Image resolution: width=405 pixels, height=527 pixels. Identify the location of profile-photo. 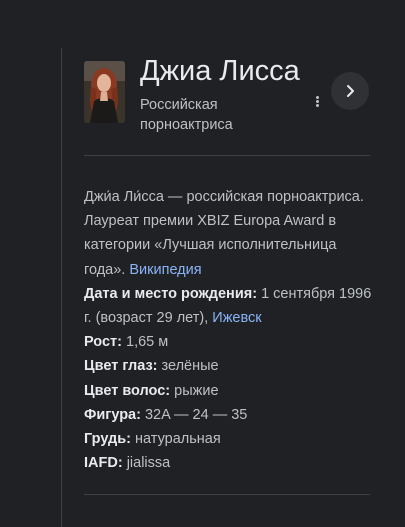
(104, 92).